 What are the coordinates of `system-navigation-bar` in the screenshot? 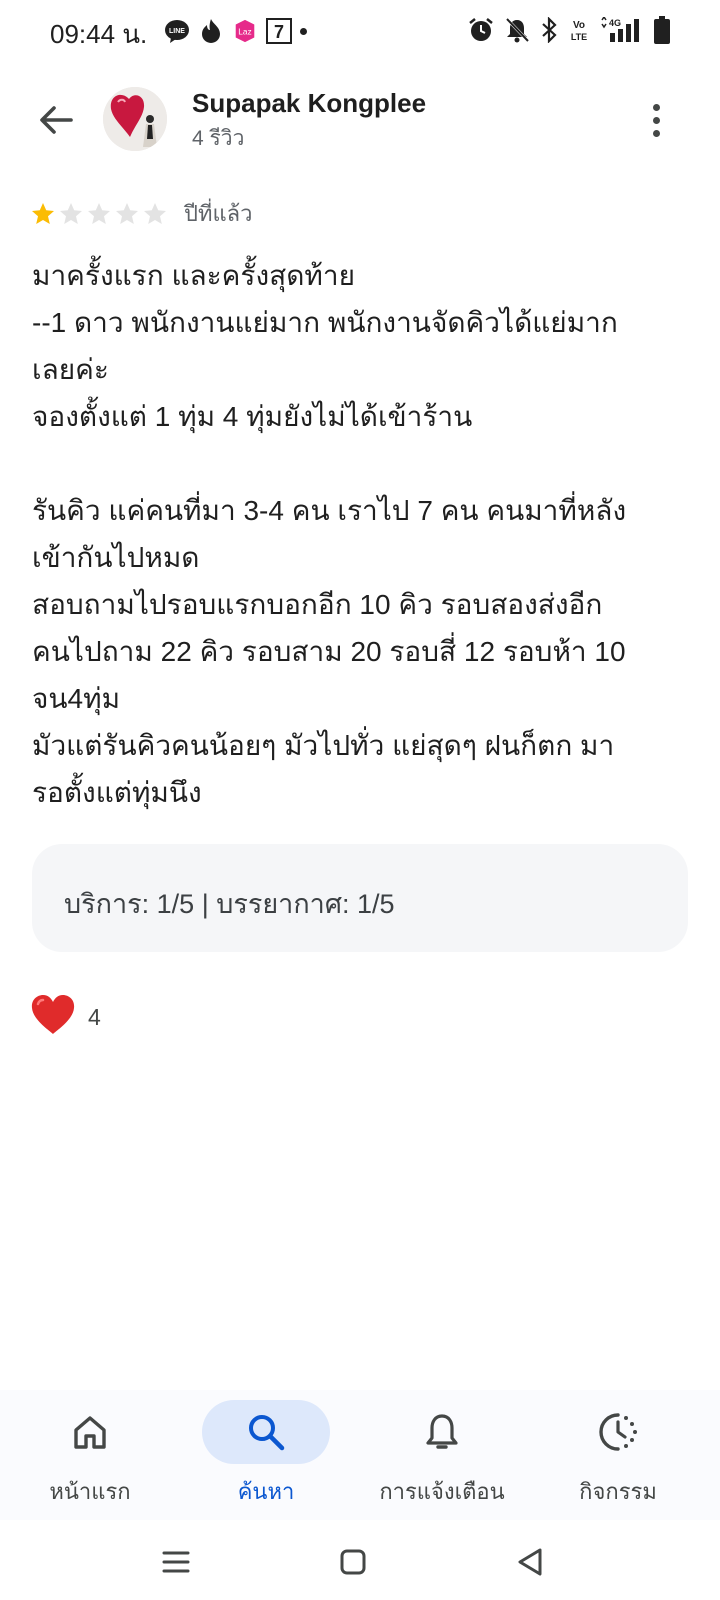 It's located at (360, 1560).